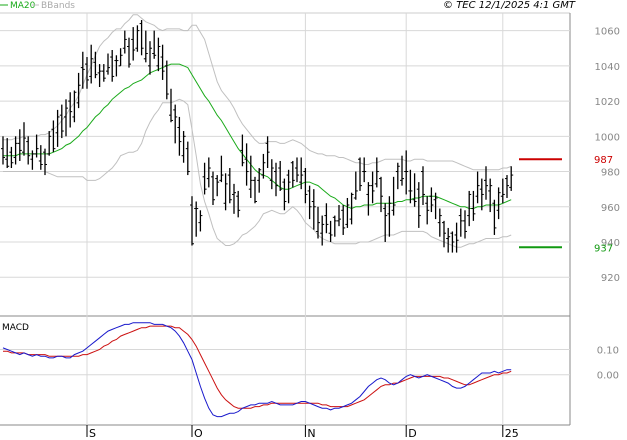  Describe the element at coordinates (607, 32) in the screenshot. I see `y-tick-label-1060: 1060` at that location.